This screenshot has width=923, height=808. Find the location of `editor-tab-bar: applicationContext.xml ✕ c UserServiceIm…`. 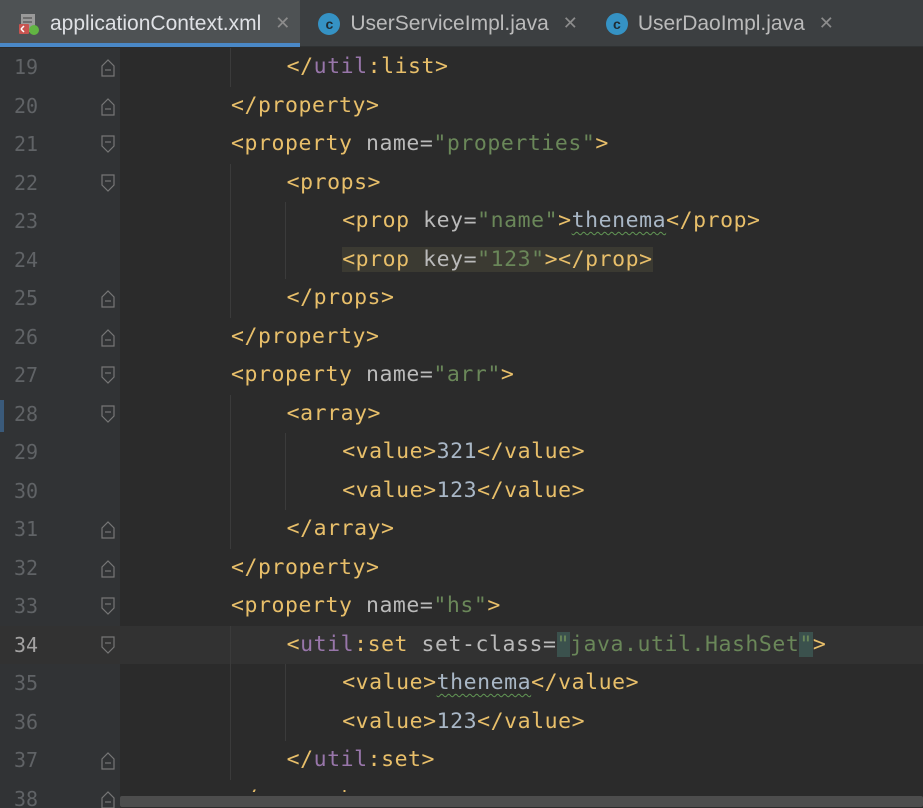

editor-tab-bar: applicationContext.xml ✕ c UserServiceIm… is located at coordinates (461, 23).